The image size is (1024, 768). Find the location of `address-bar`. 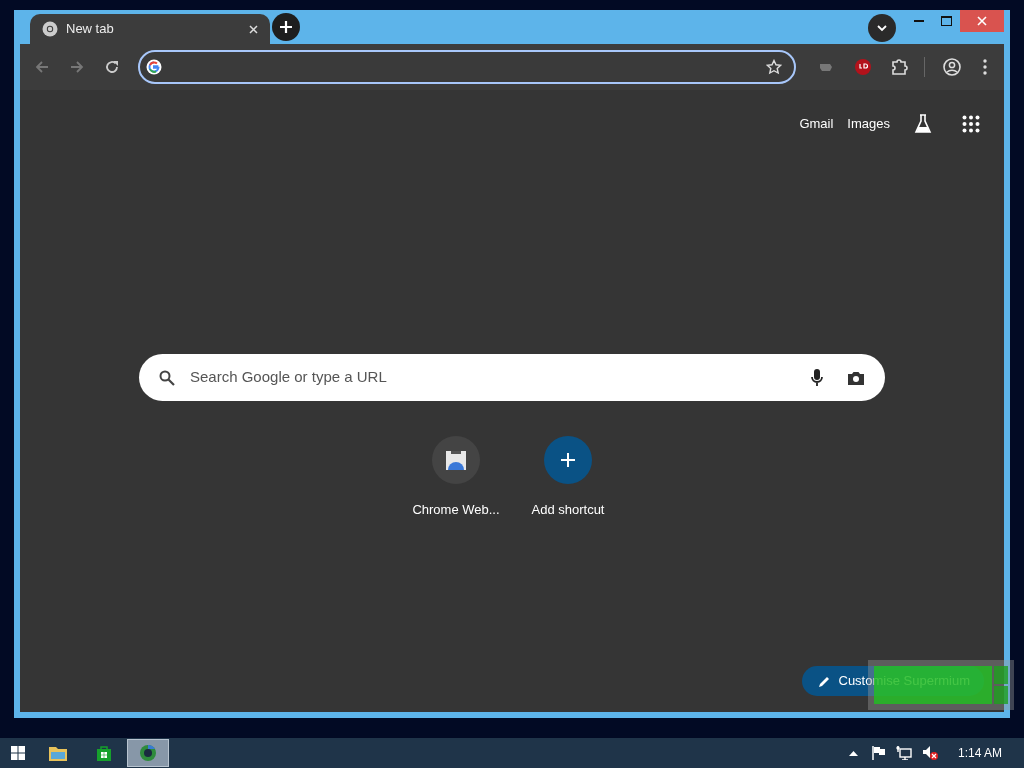

address-bar is located at coordinates (467, 67).